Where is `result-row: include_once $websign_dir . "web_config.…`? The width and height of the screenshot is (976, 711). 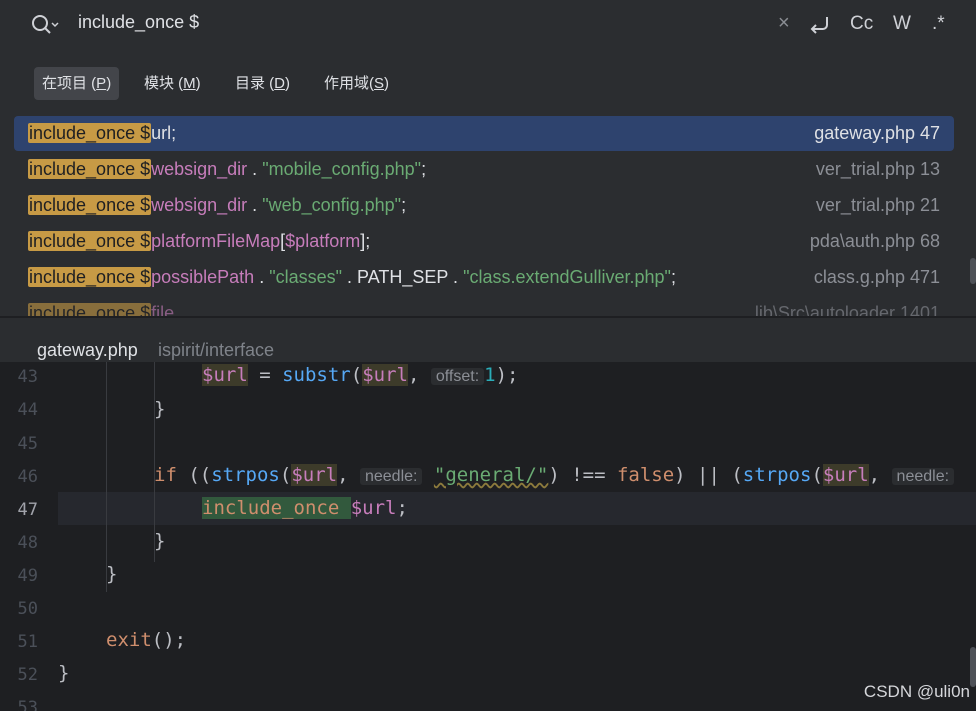
result-row: include_once $websign_dir . "web_config.… is located at coordinates (484, 205).